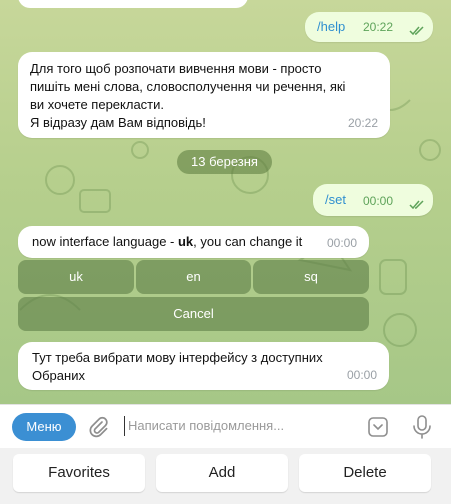  Describe the element at coordinates (378, 427) in the screenshot. I see `sticker-icon` at that location.